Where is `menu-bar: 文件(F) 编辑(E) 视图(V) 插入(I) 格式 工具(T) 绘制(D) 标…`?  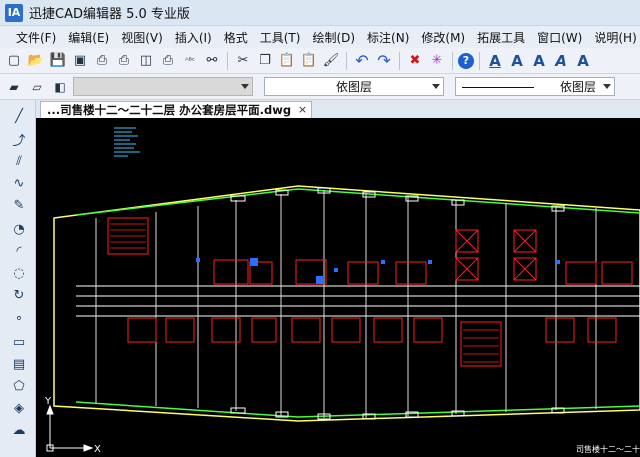
menu-bar: 文件(F) 编辑(E) 视图(V) 插入(I) 格式 工具(T) 绘制(D) 标… is located at coordinates (320, 37).